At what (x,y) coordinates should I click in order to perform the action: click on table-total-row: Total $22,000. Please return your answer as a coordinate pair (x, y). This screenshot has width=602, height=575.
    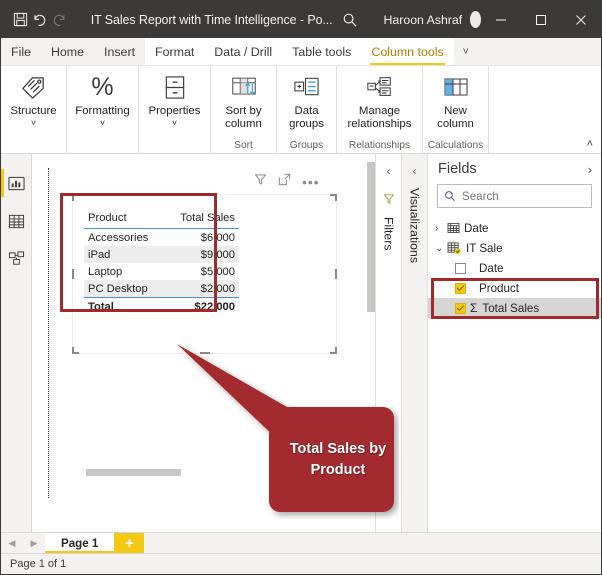
    Looking at the image, I should click on (161, 306).